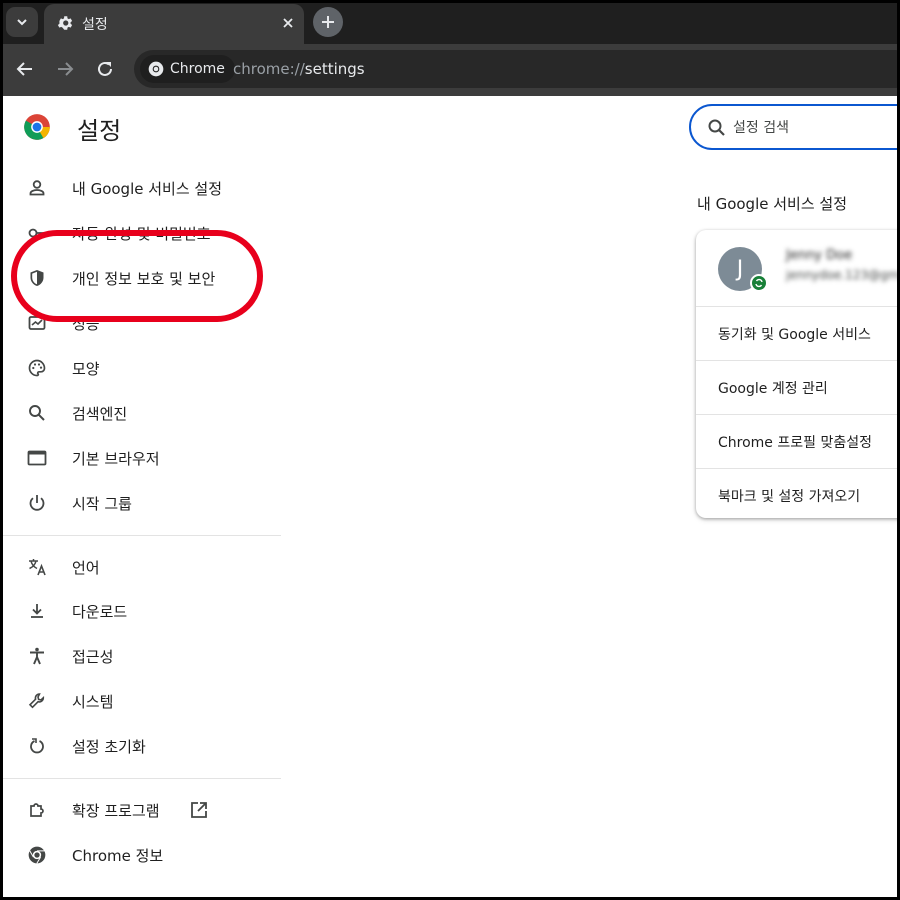  What do you see at coordinates (37, 746) in the screenshot?
I see `reset-icon` at bounding box center [37, 746].